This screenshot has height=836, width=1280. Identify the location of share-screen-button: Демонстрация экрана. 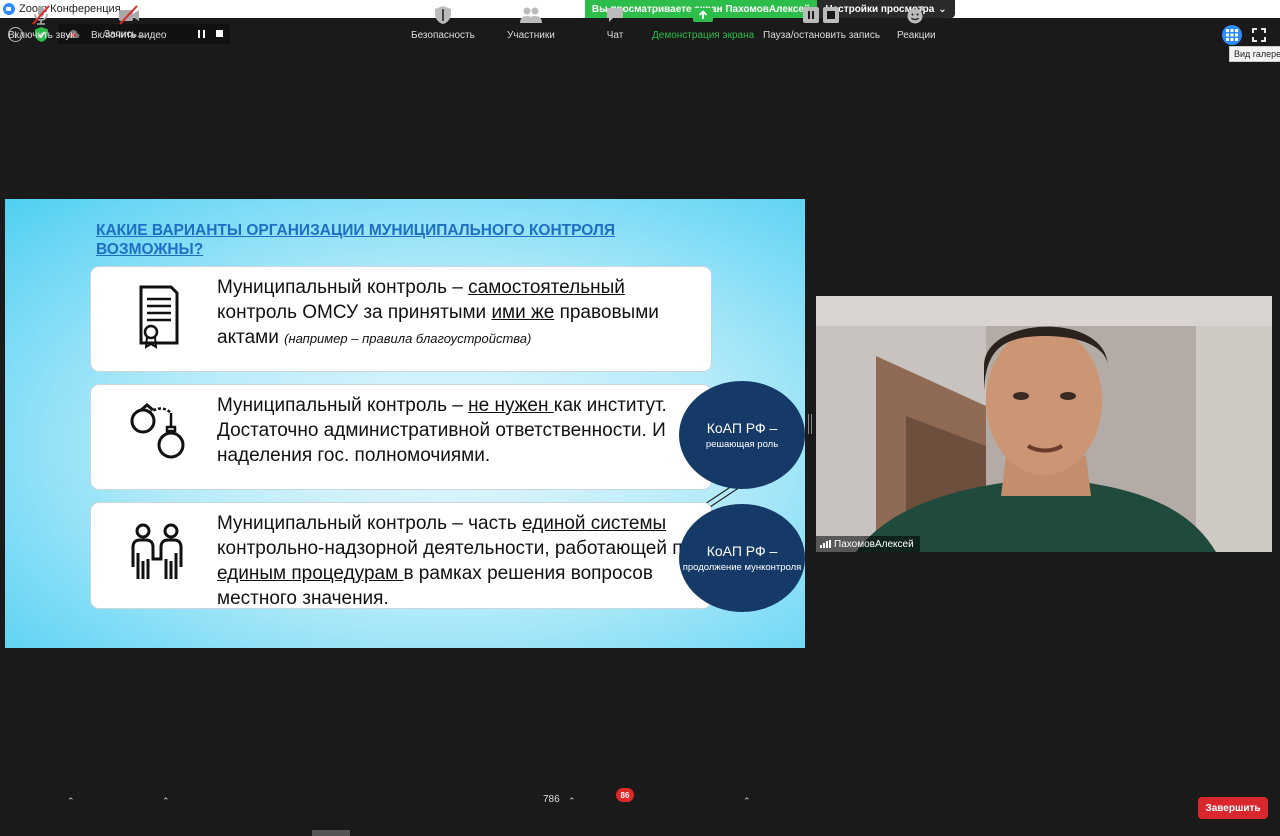
(703, 24).